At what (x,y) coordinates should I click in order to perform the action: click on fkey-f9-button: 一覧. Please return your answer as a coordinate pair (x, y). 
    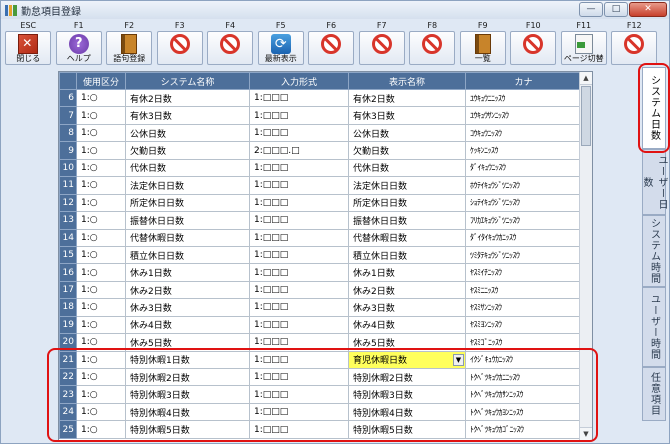
    Looking at the image, I should click on (482, 48).